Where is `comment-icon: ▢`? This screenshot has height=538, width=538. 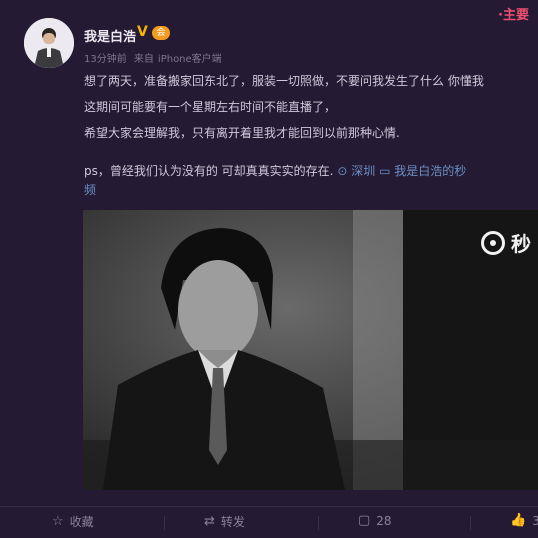 comment-icon: ▢ is located at coordinates (364, 520).